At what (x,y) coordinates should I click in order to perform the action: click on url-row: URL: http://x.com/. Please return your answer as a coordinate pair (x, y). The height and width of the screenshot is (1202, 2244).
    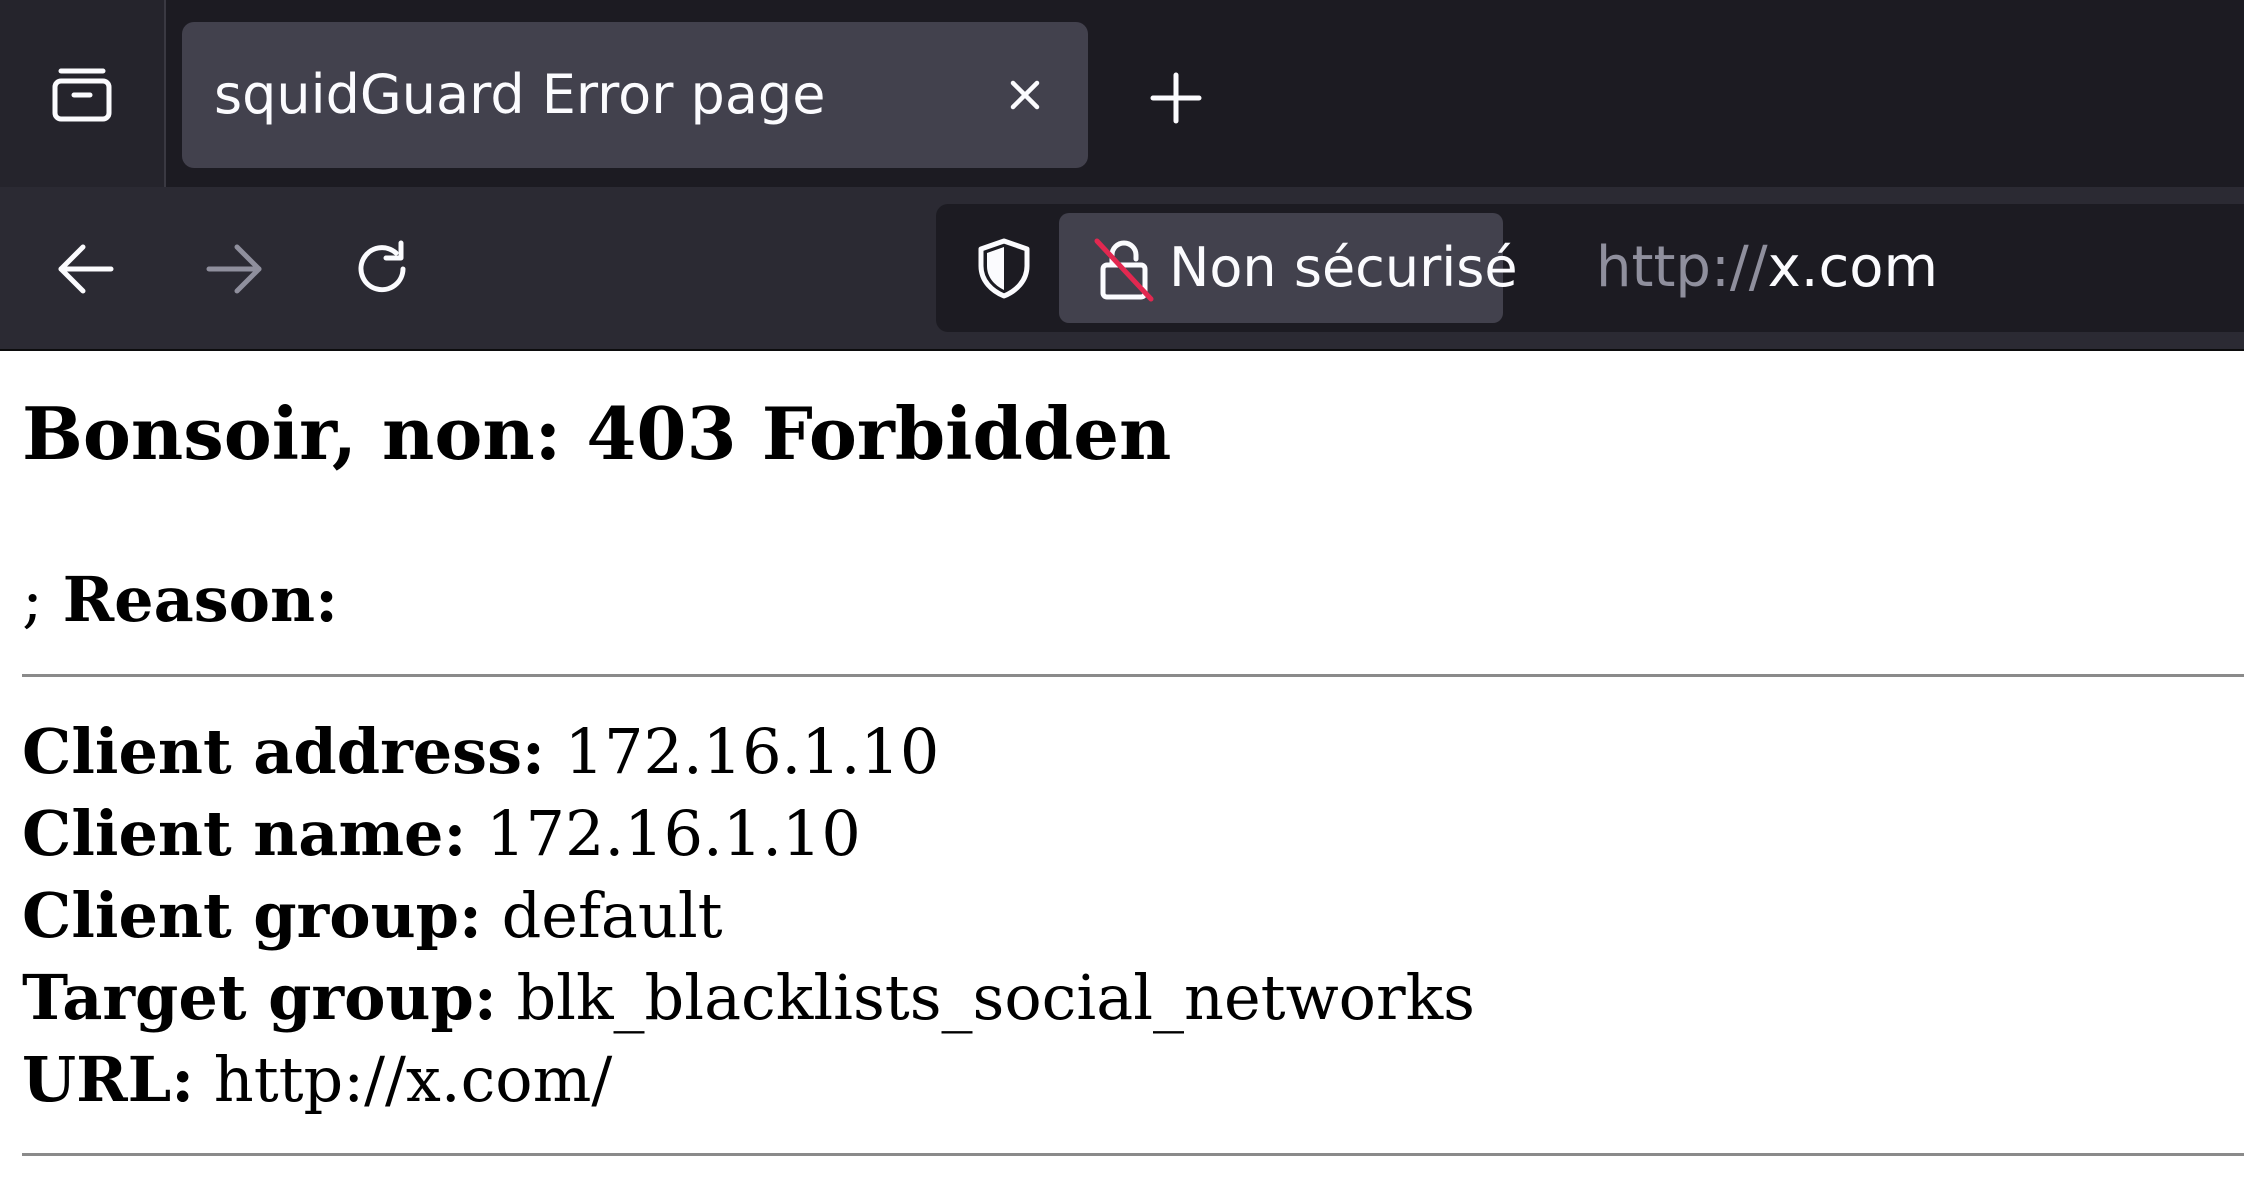
    Looking at the image, I should click on (748, 1080).